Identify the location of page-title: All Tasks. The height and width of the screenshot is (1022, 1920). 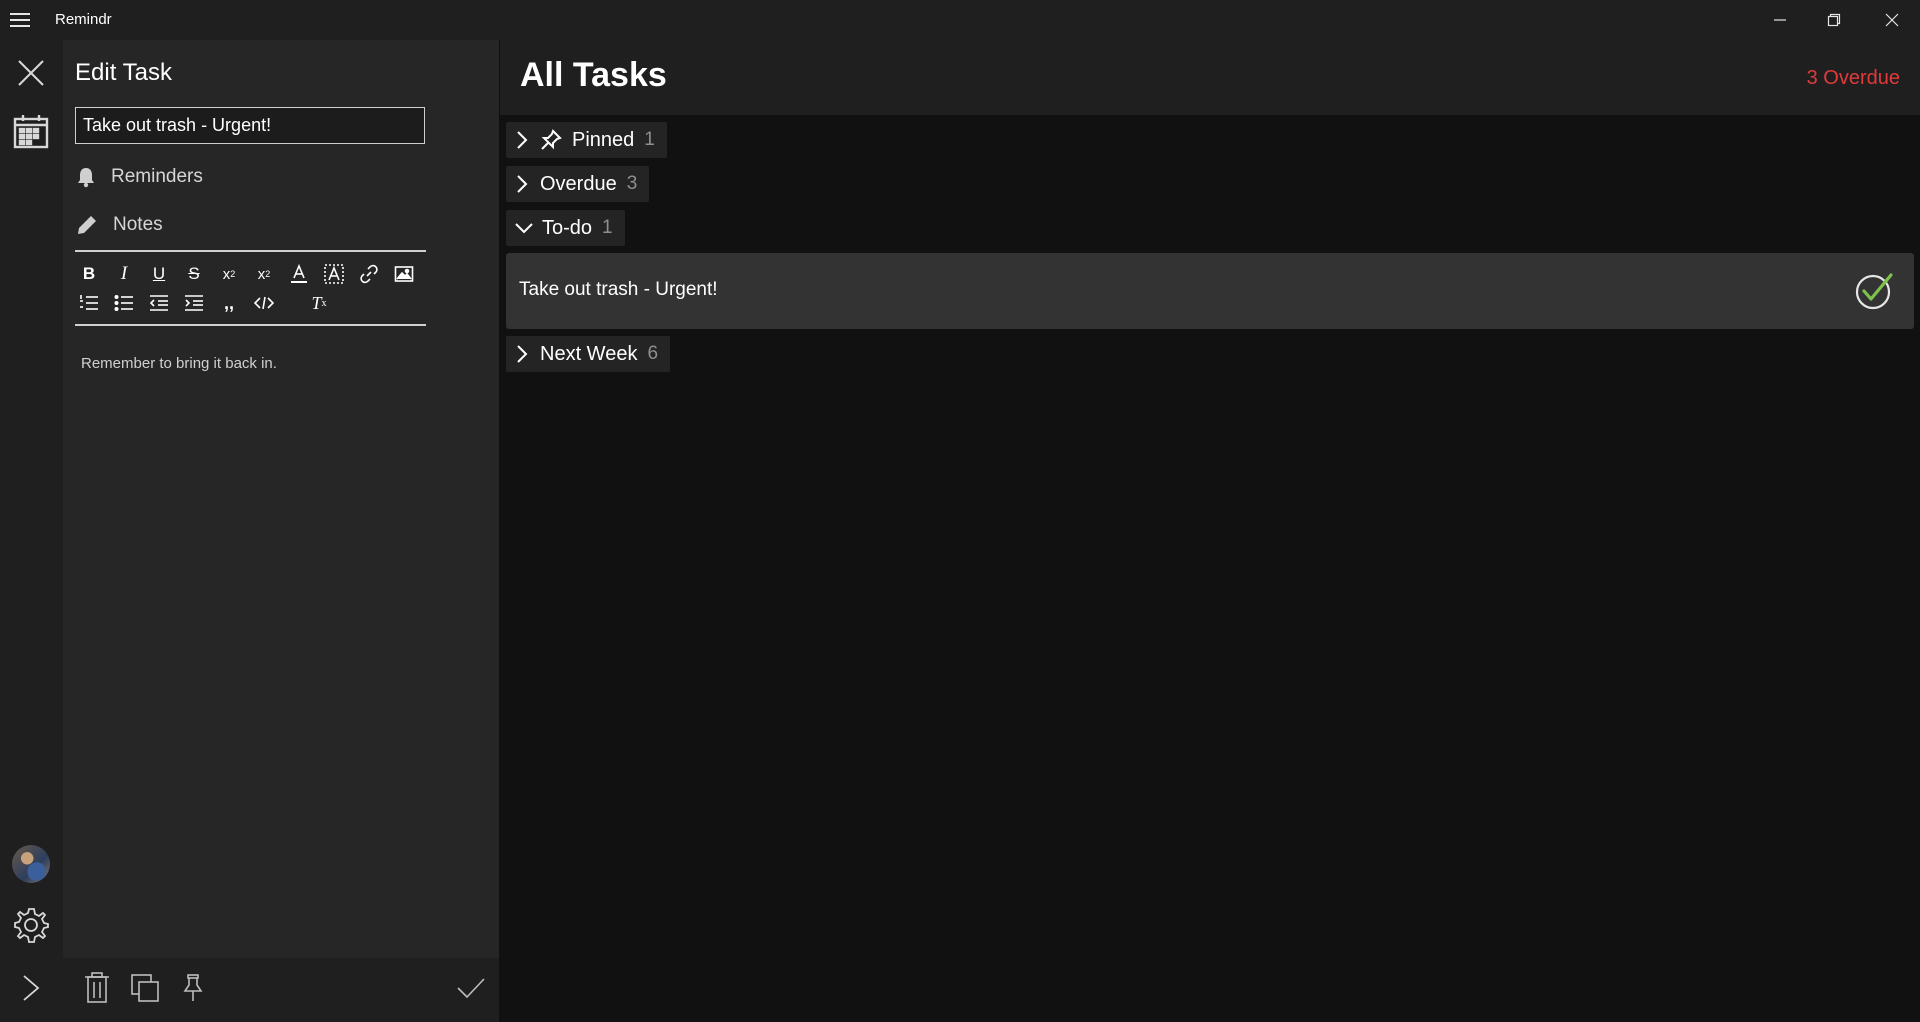
(593, 75).